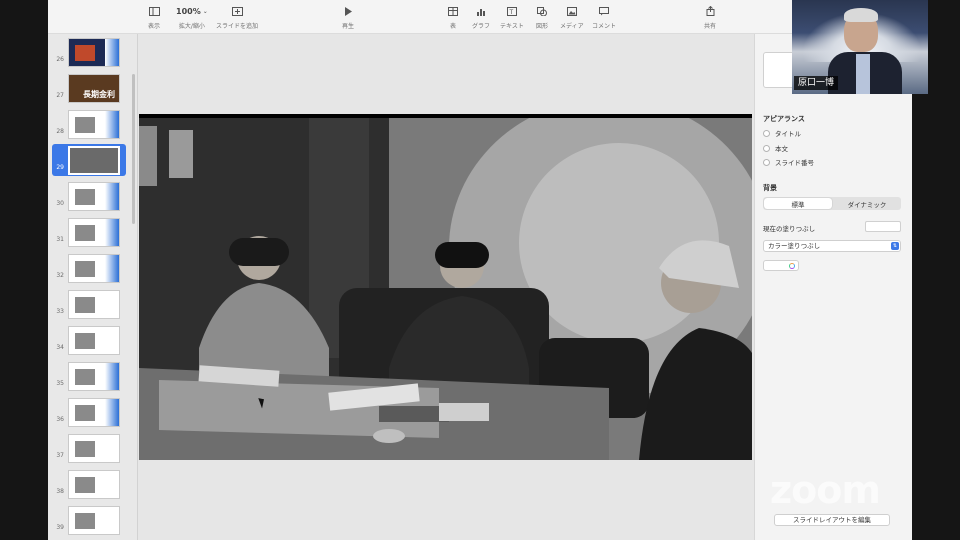 This screenshot has width=960, height=540. What do you see at coordinates (789, 229) in the screenshot?
I see `current-fill-label: 現在の塗りつぶし` at bounding box center [789, 229].